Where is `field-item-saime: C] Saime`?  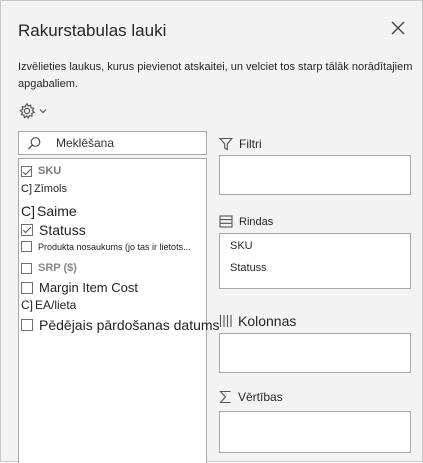 field-item-saime: C] Saime is located at coordinates (48, 211).